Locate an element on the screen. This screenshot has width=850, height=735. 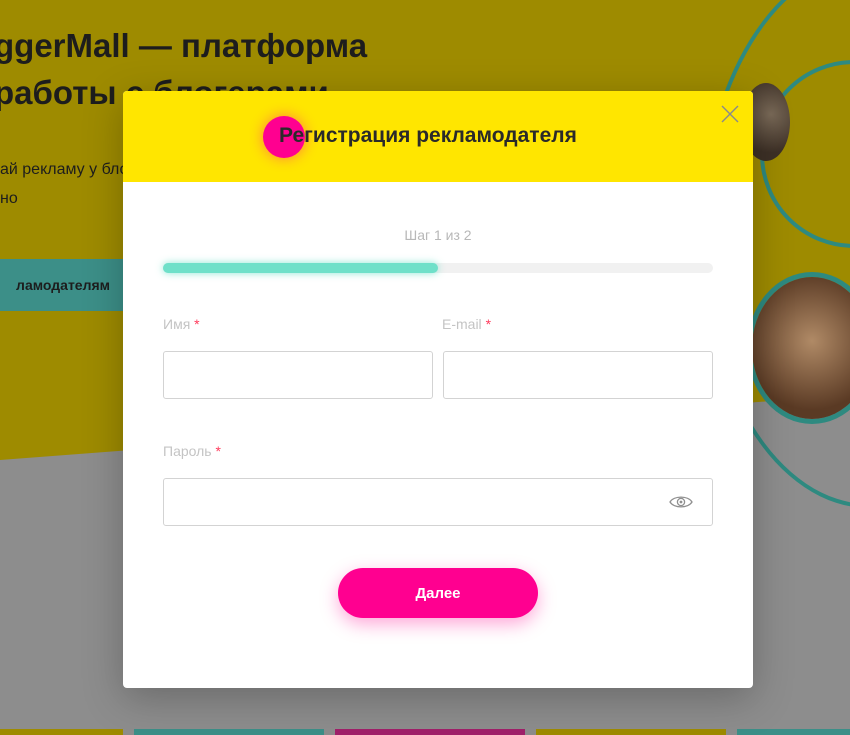
bottom-tiles is located at coordinates (425, 732).